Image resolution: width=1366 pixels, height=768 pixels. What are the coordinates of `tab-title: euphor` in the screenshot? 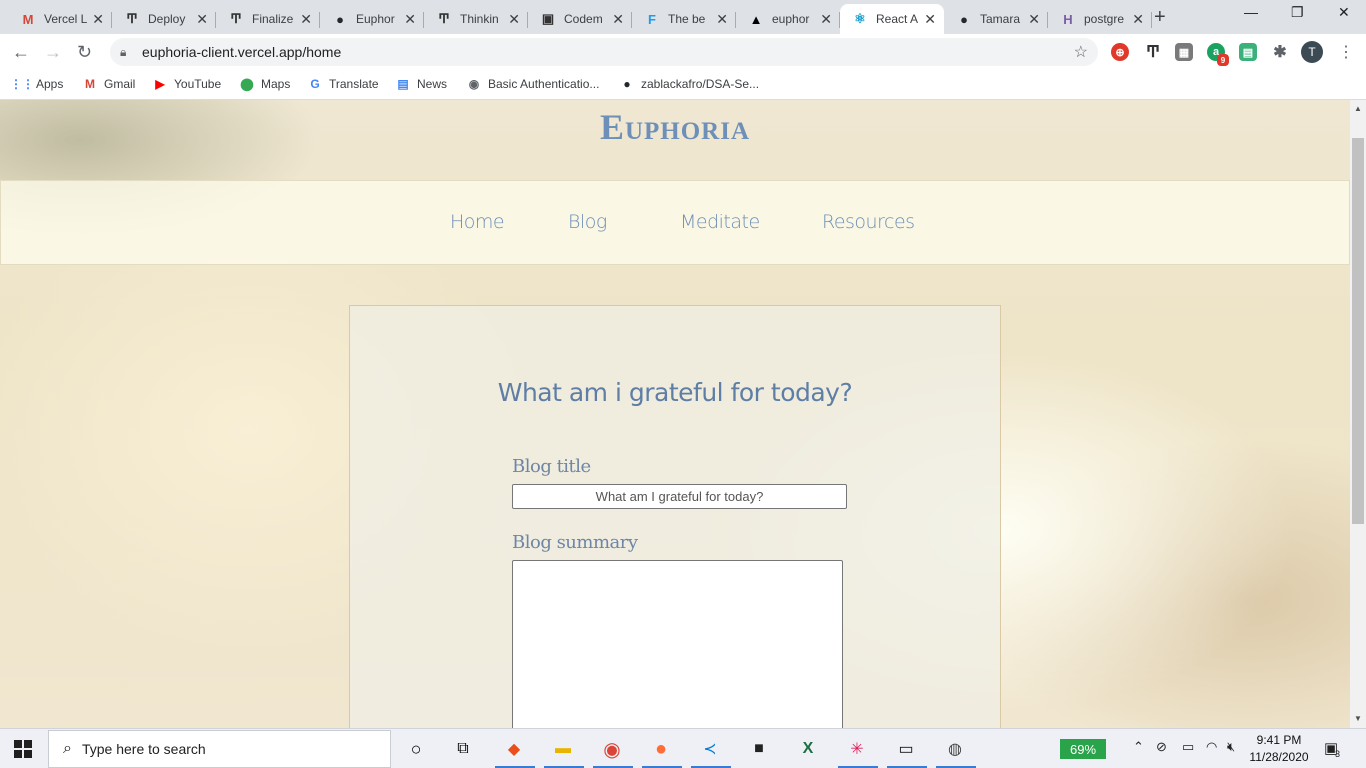 It's located at (791, 19).